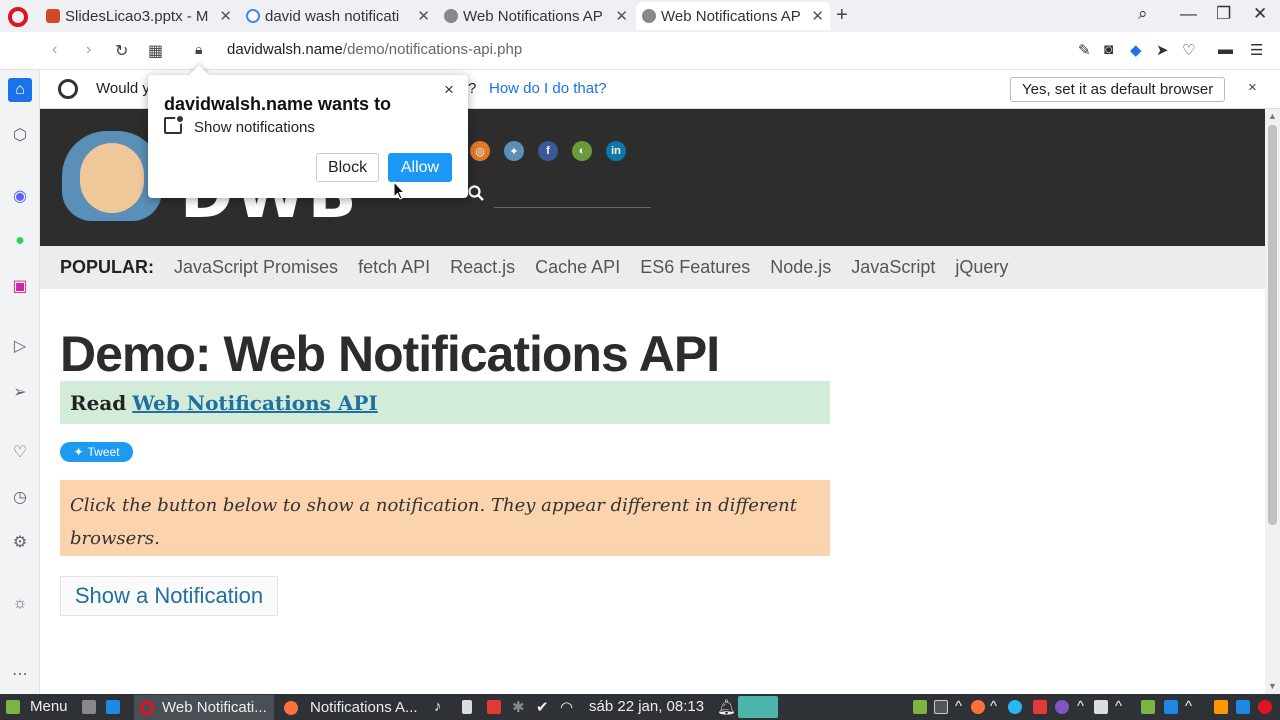  I want to click on search-icon, so click(476, 193).